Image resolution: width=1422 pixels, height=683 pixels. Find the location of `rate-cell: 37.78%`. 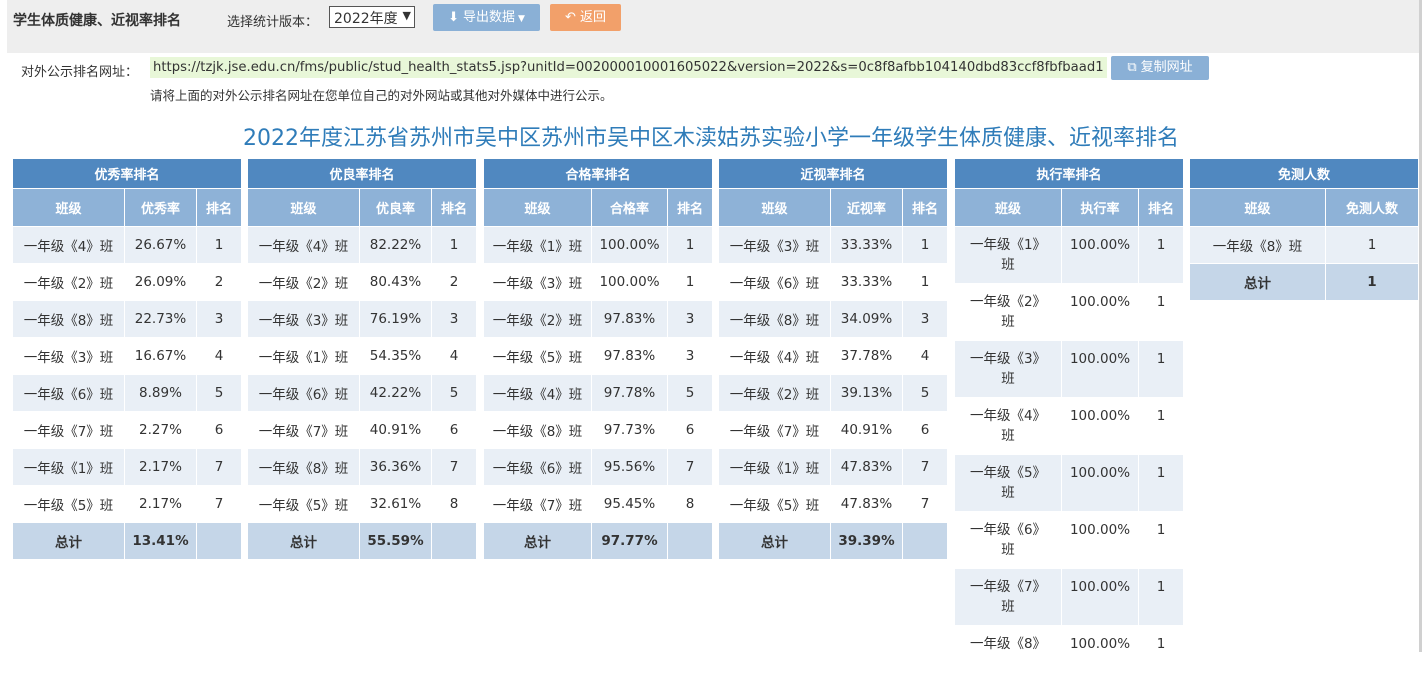

rate-cell: 37.78% is located at coordinates (866, 356).